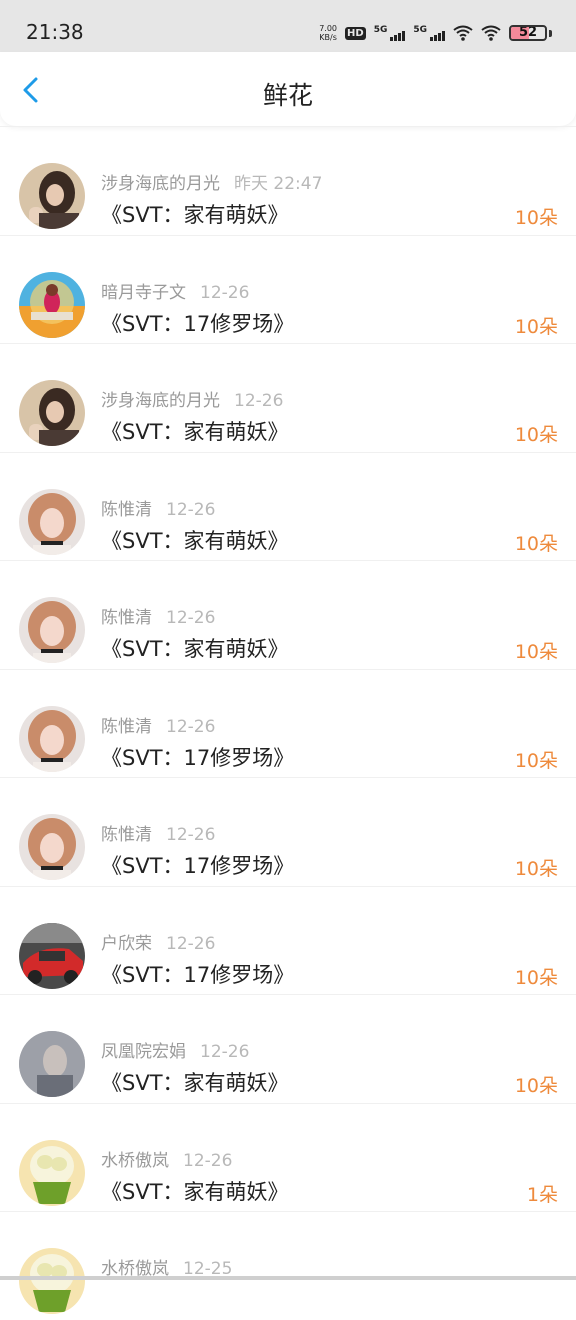 This screenshot has width=576, height=1320. I want to click on list-item: 户欣荣 12-26 《SVT：17修罗场》 10朵, so click(288, 940).